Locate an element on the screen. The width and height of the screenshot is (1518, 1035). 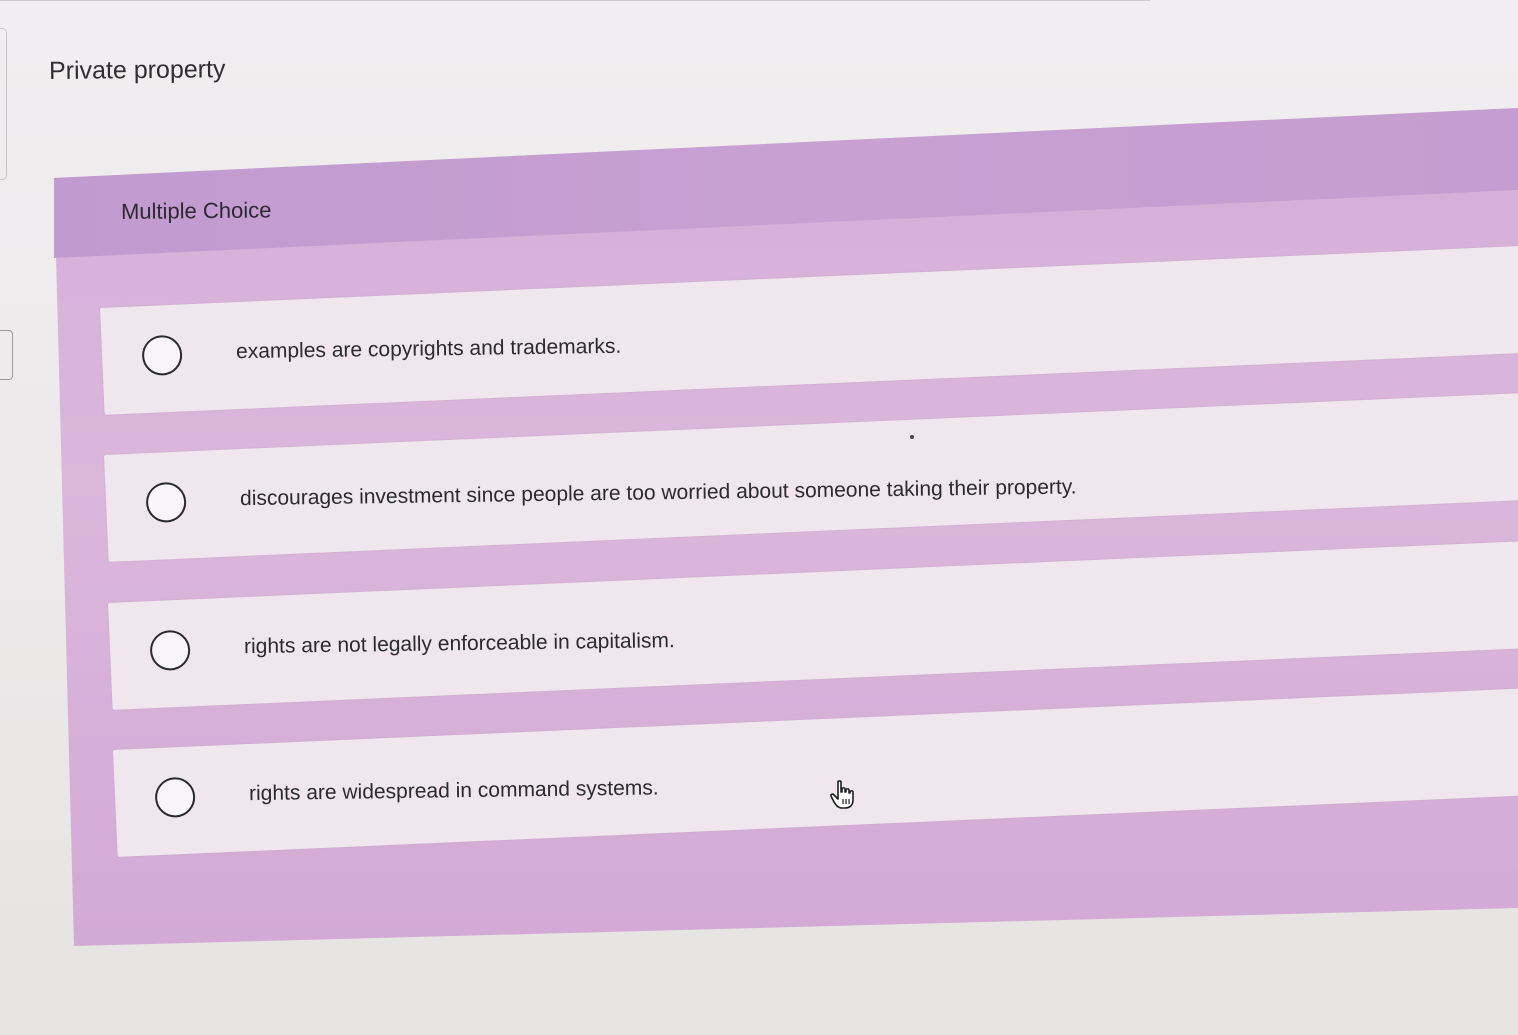
left-edge-frame is located at coordinates (3, 104).